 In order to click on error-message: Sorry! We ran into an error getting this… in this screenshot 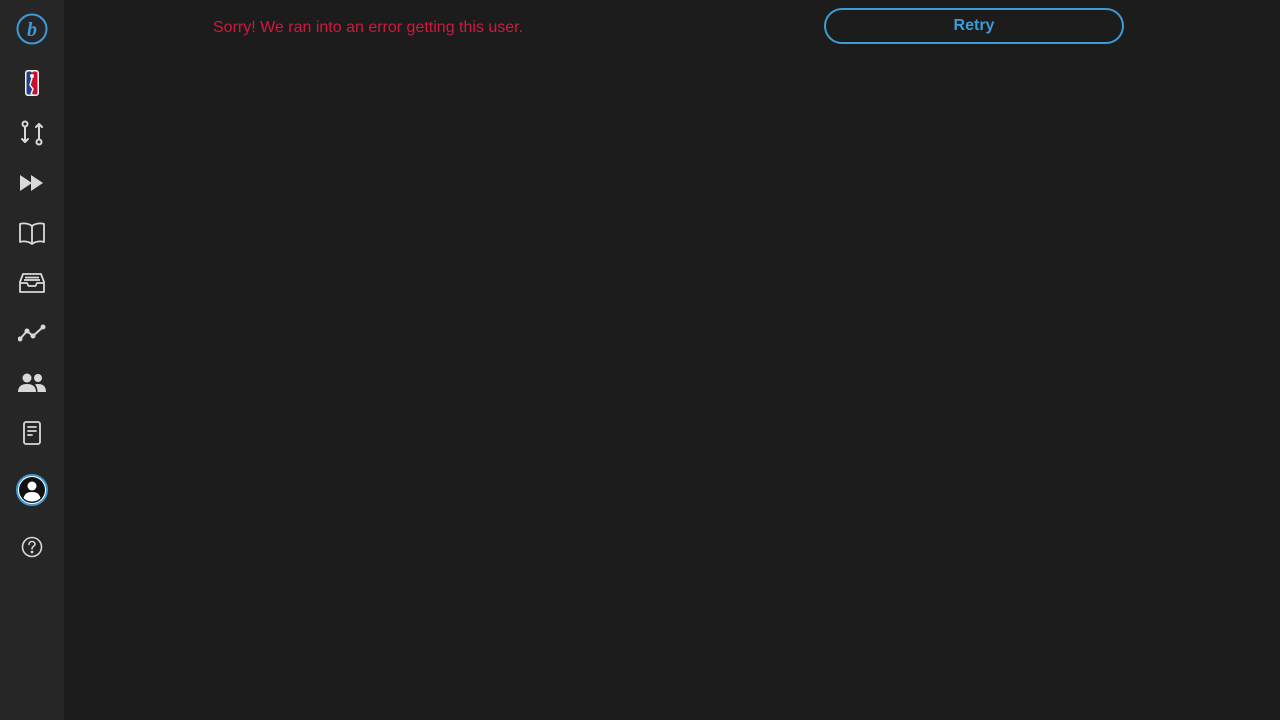, I will do `click(368, 27)`.